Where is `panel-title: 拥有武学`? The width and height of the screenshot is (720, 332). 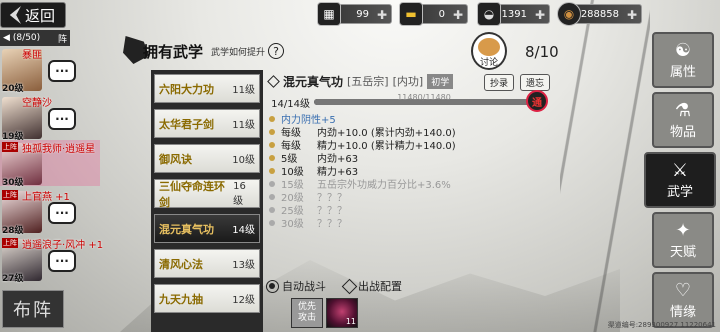
panel-title: 拥有武学 is located at coordinates (173, 51).